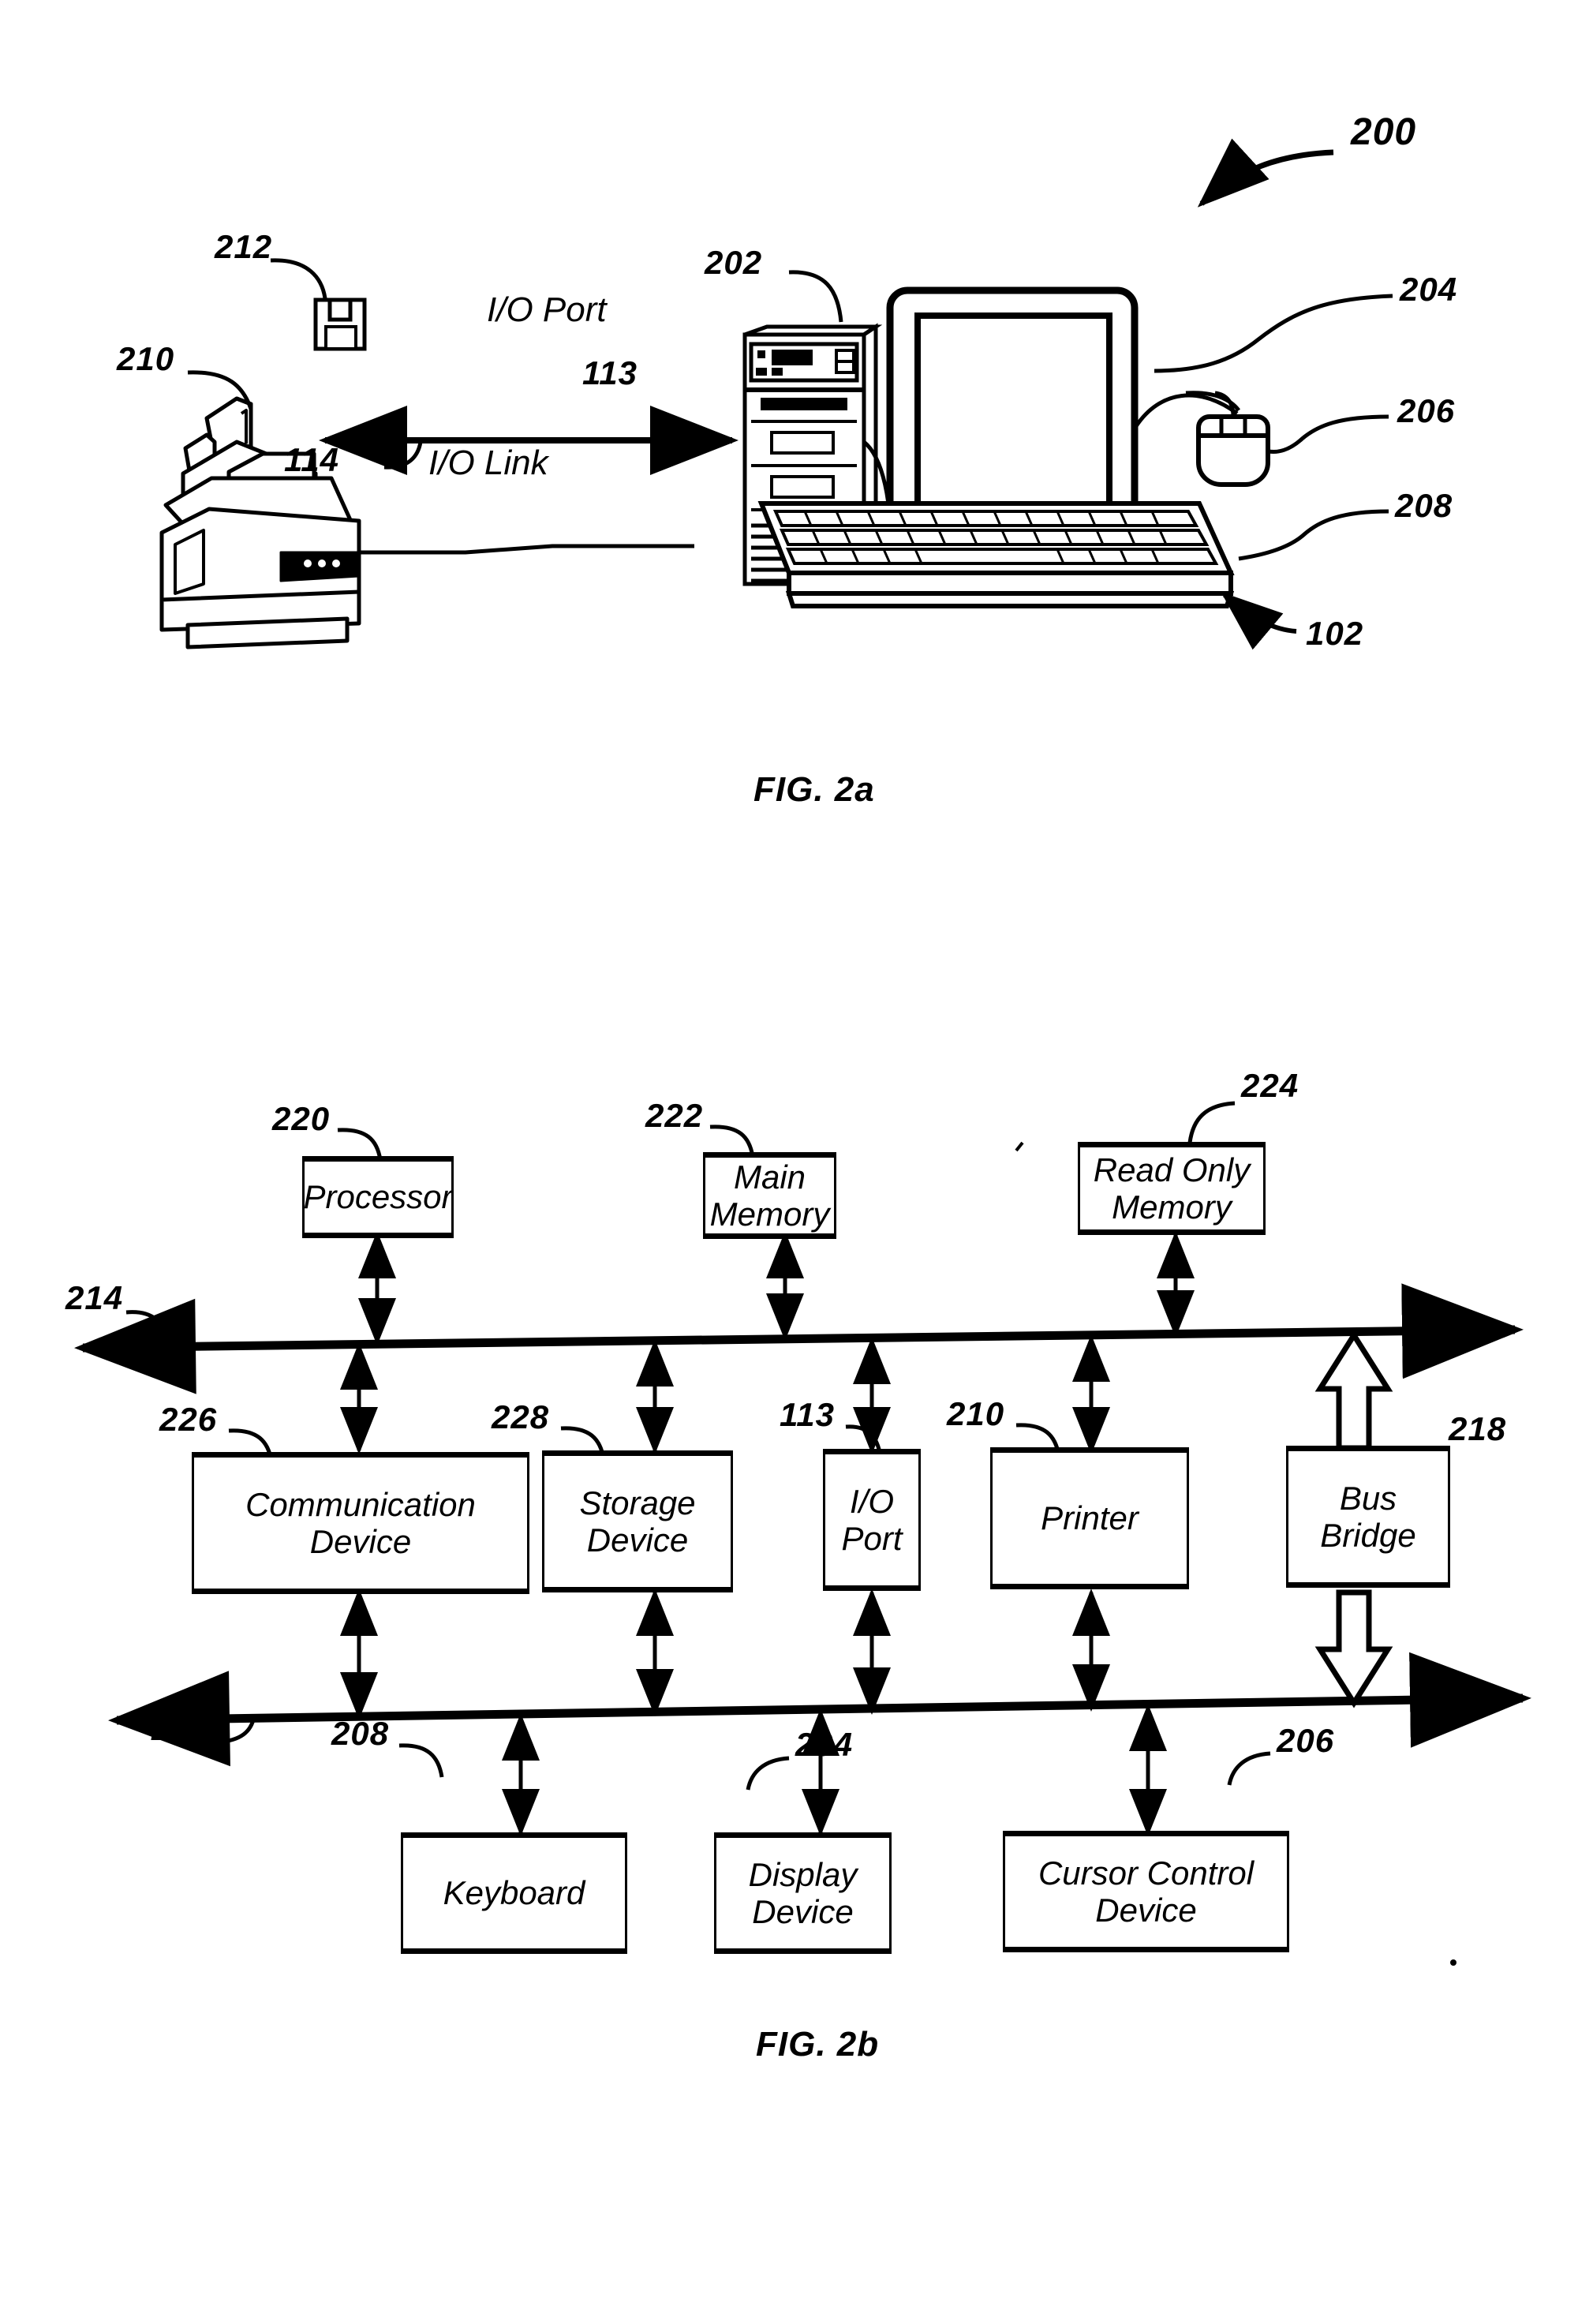  I want to click on block-printer: Printer, so click(1090, 1518).